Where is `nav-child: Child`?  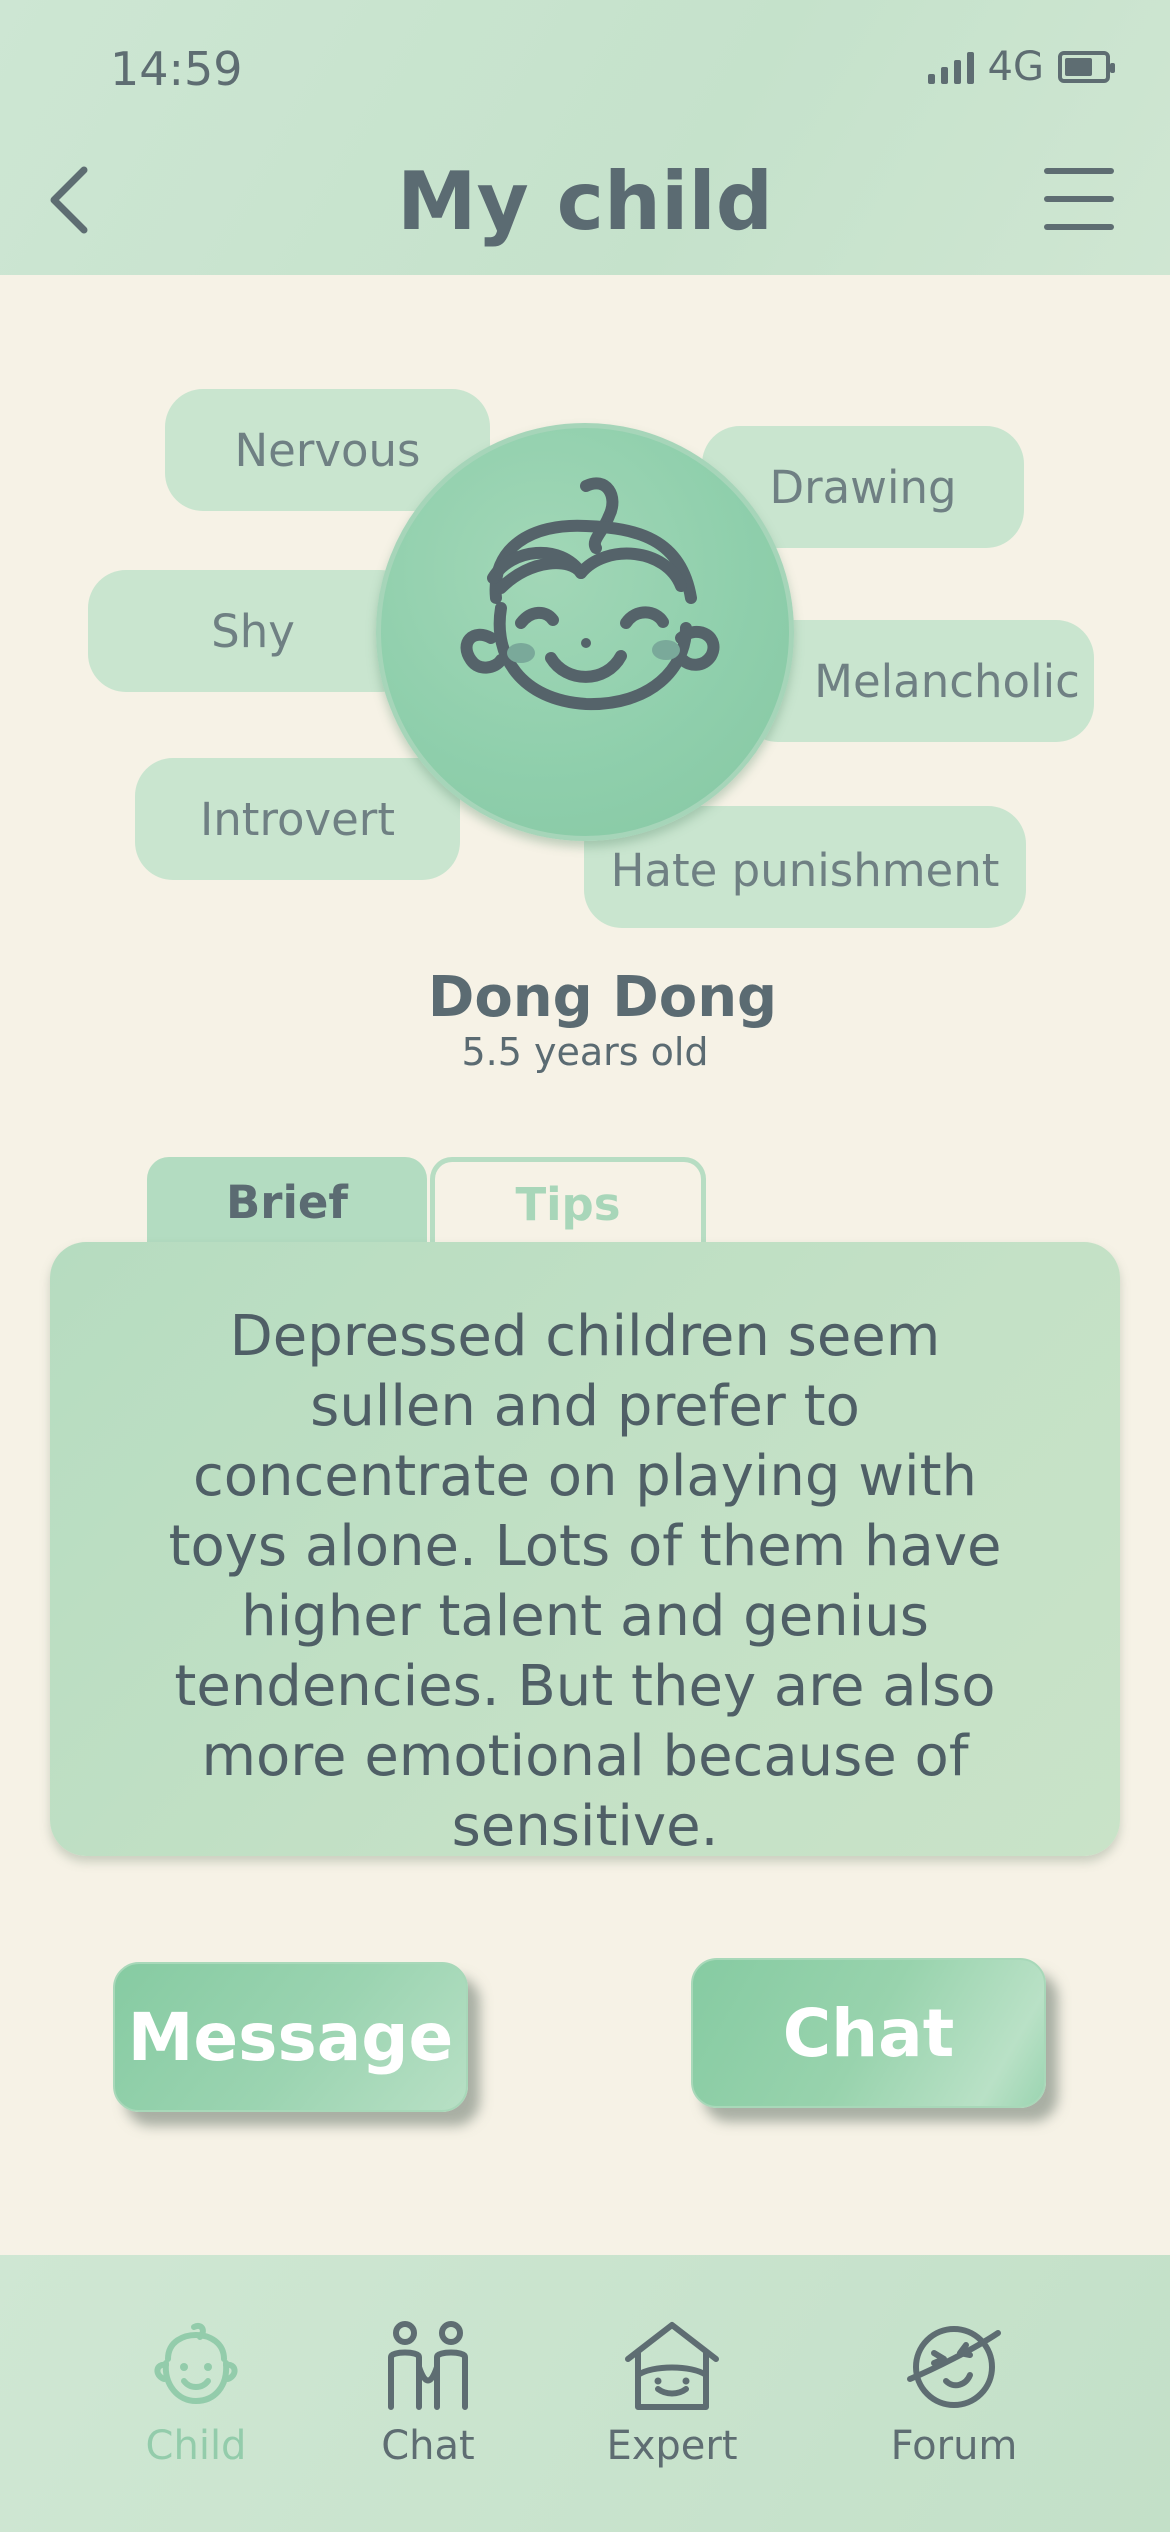
nav-child: Child is located at coordinates (196, 2393).